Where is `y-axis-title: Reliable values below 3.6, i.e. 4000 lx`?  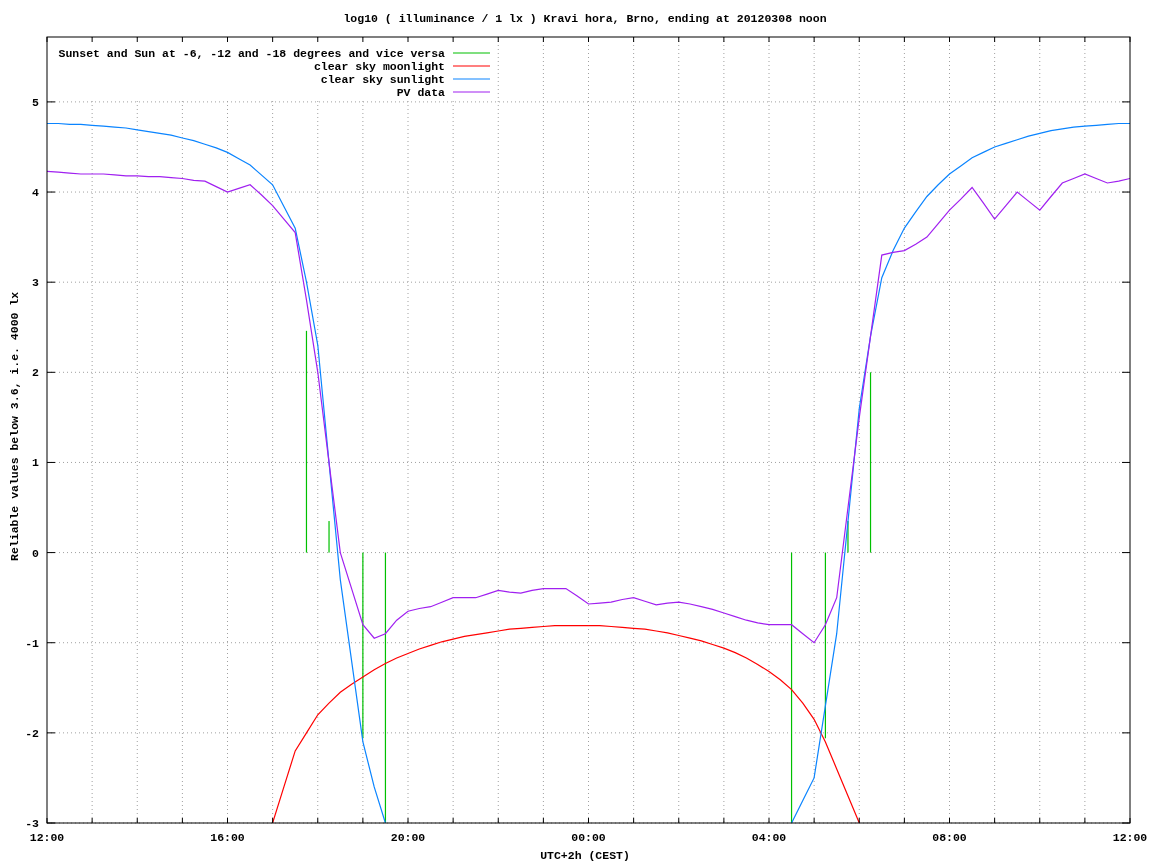 y-axis-title: Reliable values below 3.6, i.e. 4000 lx is located at coordinates (14, 426).